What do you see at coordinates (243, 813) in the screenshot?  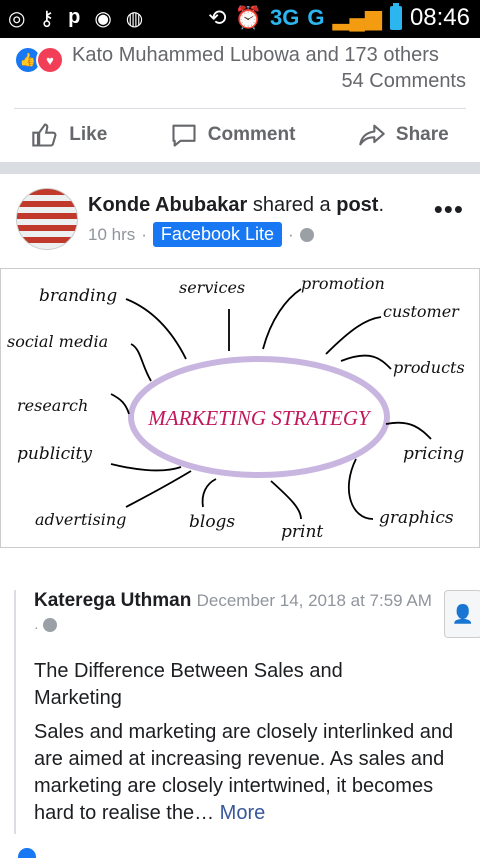 I see `see-more-link: More` at bounding box center [243, 813].